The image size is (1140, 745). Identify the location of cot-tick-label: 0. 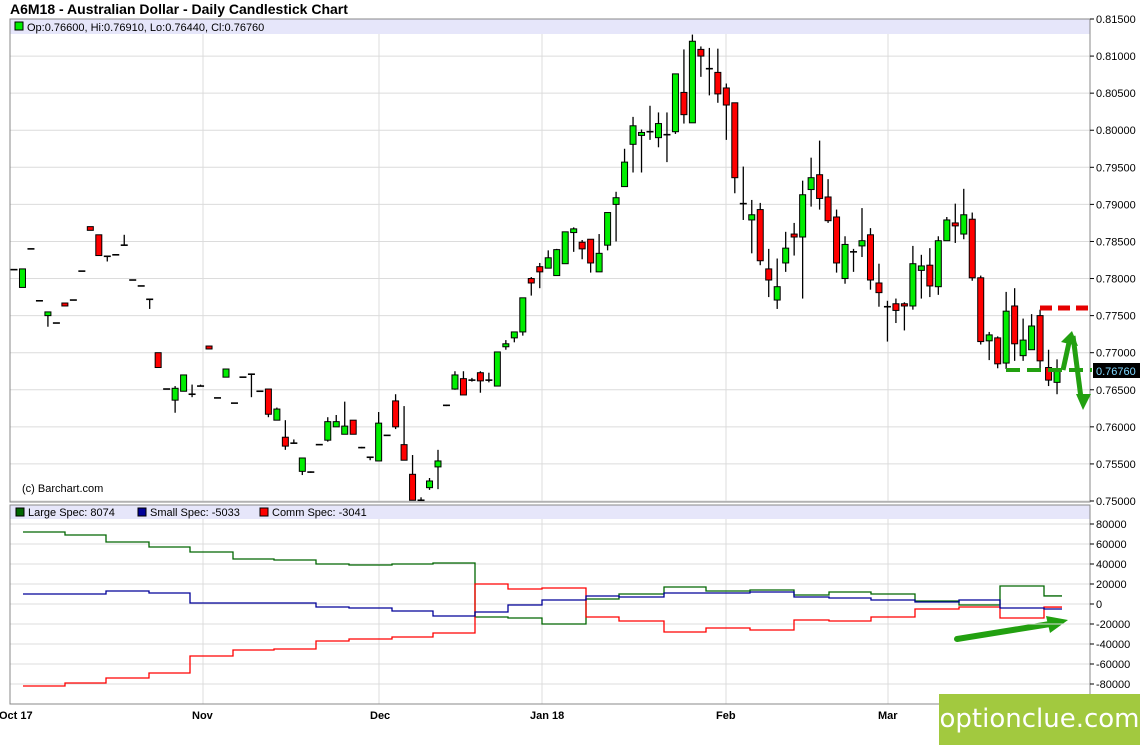
(1099, 605).